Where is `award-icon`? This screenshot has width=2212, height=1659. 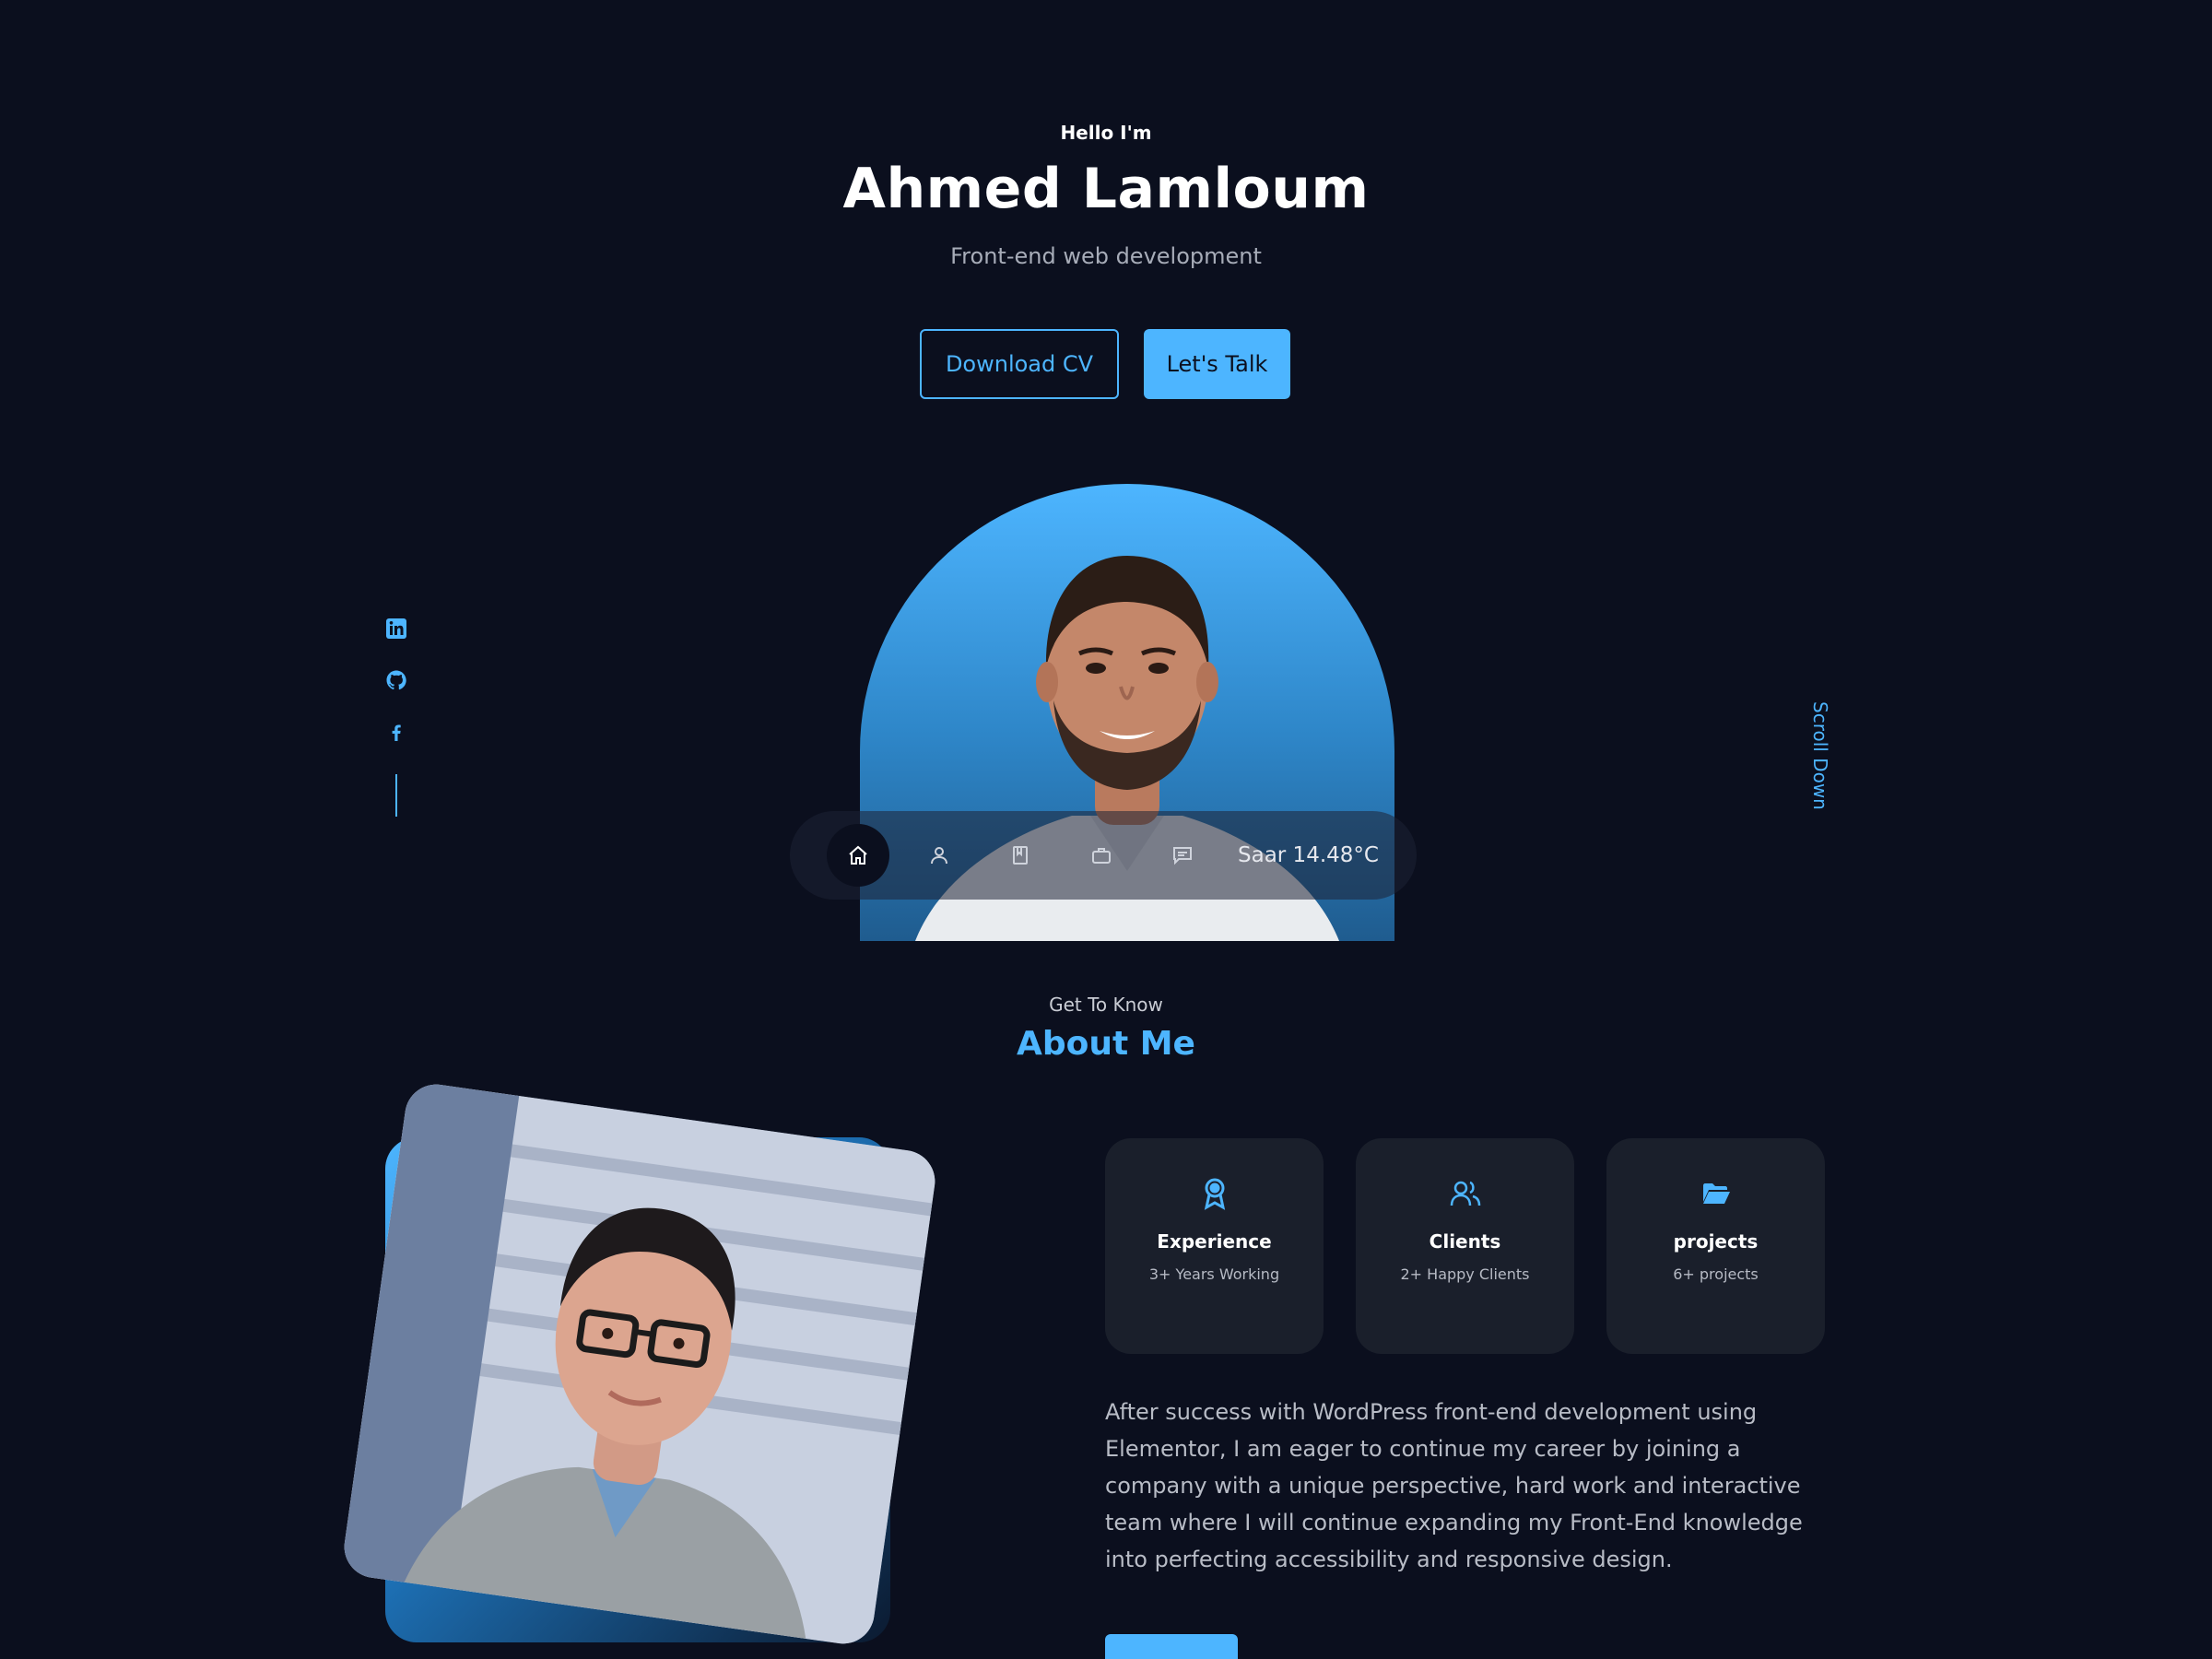
award-icon is located at coordinates (1214, 1193).